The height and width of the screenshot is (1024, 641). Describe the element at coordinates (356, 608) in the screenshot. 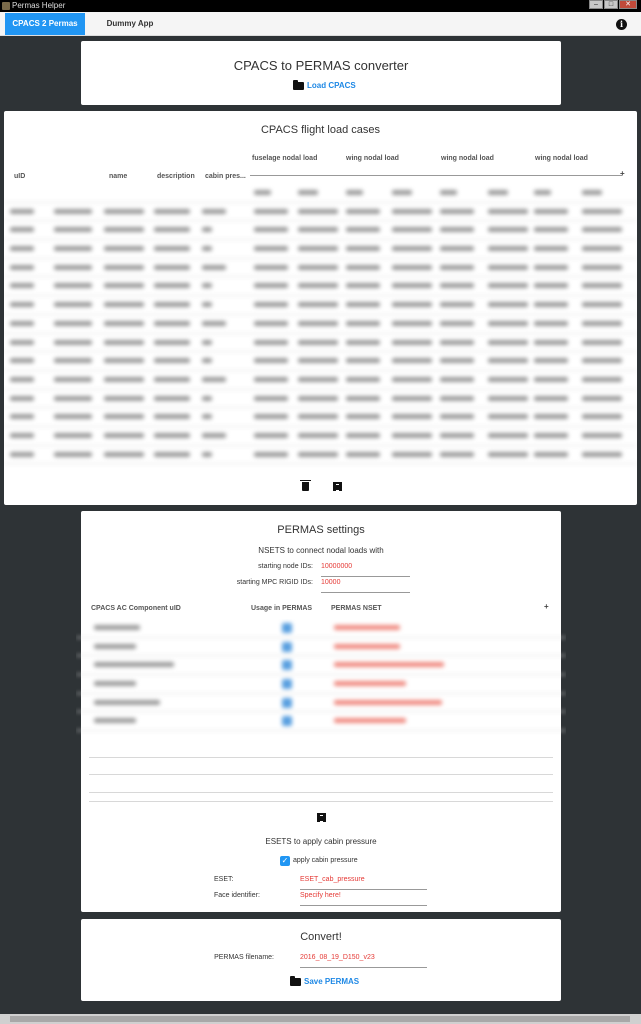

I see `column-header-permas-nset: PERMAS NSET` at that location.